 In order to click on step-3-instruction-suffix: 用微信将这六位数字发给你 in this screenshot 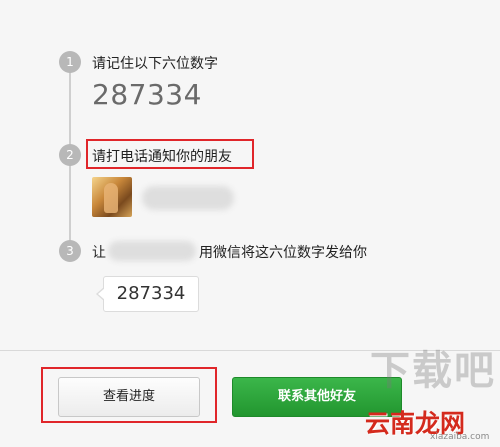, I will do `click(283, 253)`.